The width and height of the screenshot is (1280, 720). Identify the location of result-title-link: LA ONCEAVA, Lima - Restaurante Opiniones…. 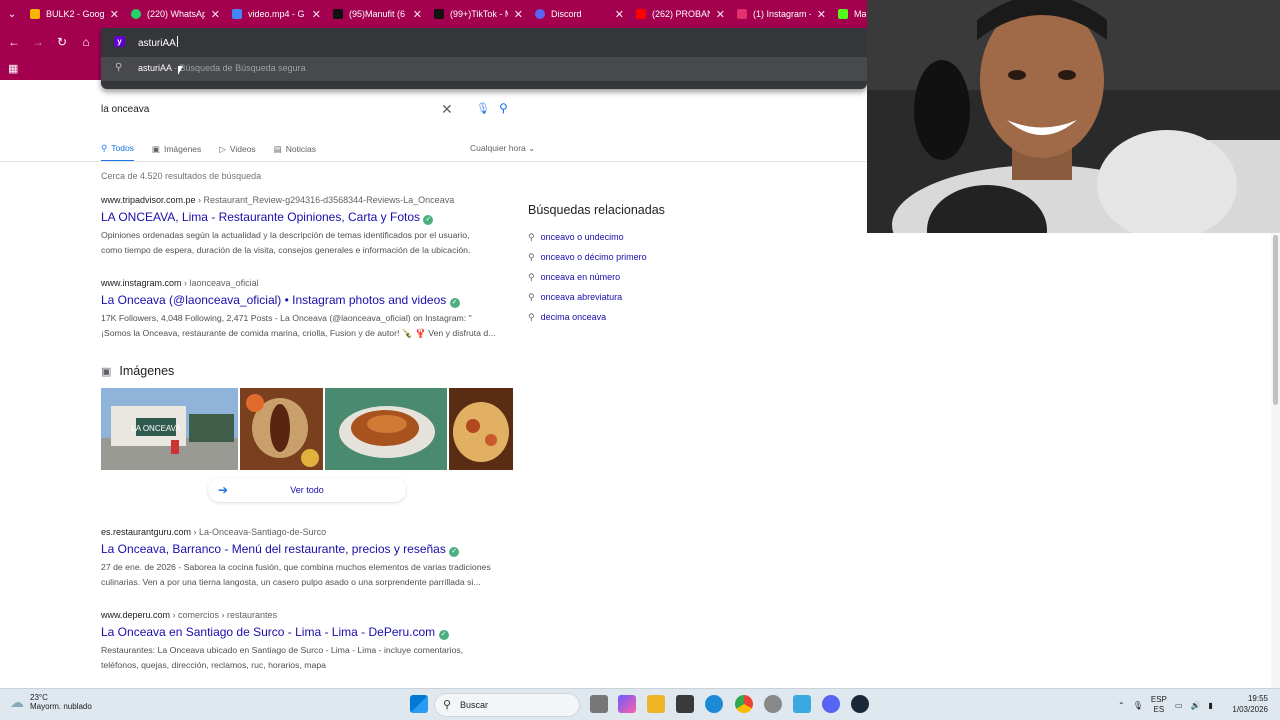
(311, 217).